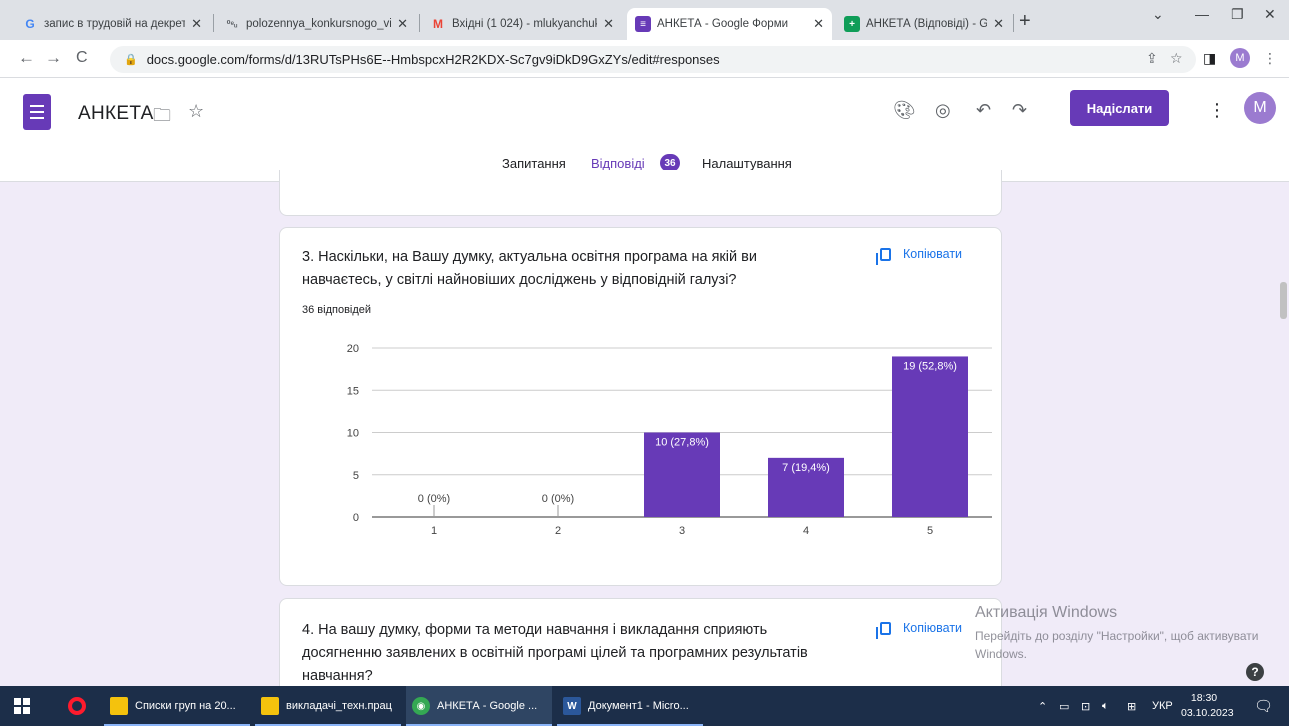 This screenshot has width=1289, height=726. What do you see at coordinates (1158, 14) in the screenshot?
I see `tab-search-icon: ⌄` at bounding box center [1158, 14].